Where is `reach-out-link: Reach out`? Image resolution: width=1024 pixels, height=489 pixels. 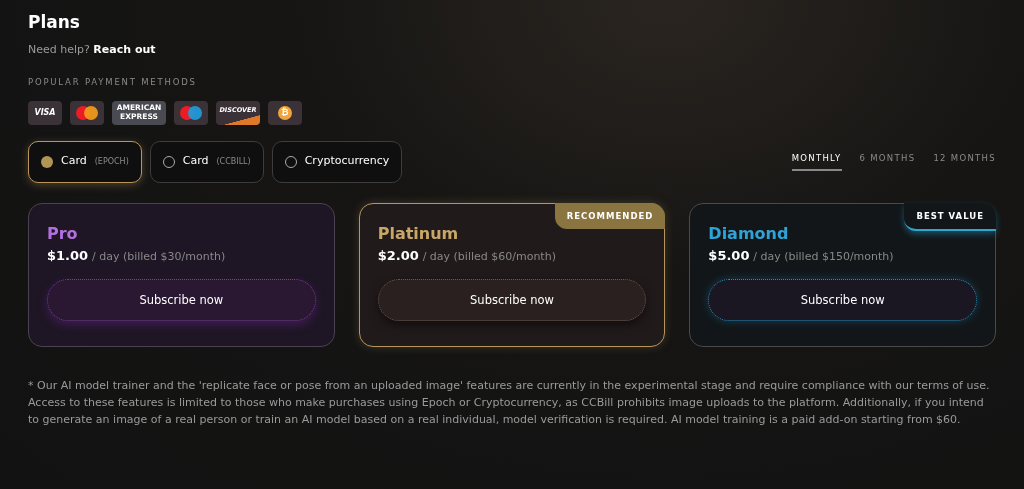 reach-out-link: Reach out is located at coordinates (124, 50).